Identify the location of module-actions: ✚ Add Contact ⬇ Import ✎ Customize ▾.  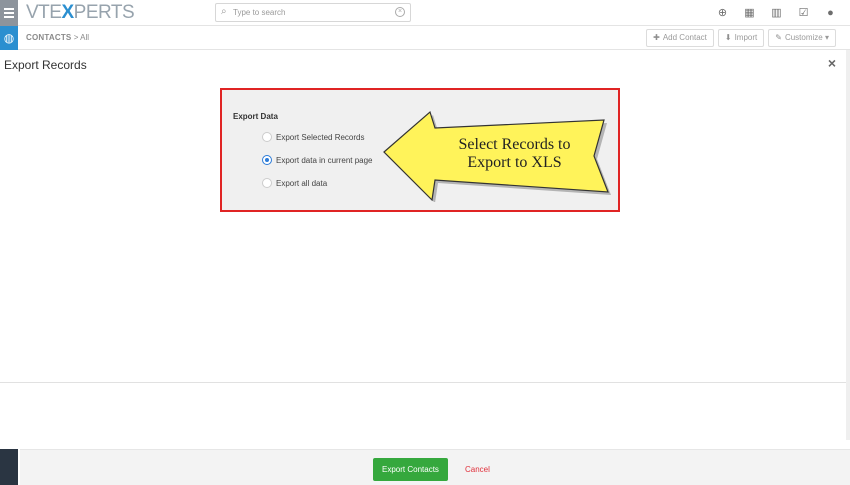
(741, 38).